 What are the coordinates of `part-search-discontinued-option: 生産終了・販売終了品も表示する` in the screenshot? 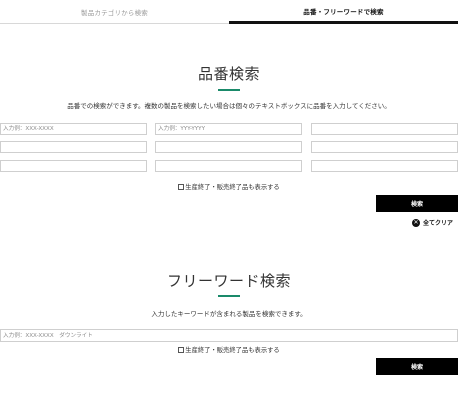 It's located at (229, 186).